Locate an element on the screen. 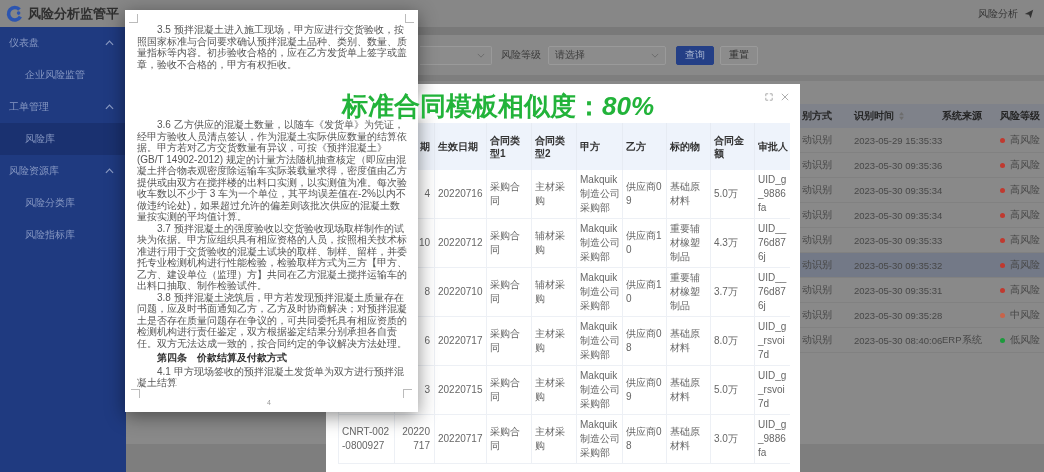  field-label: 风险等级 is located at coordinates (521, 55).